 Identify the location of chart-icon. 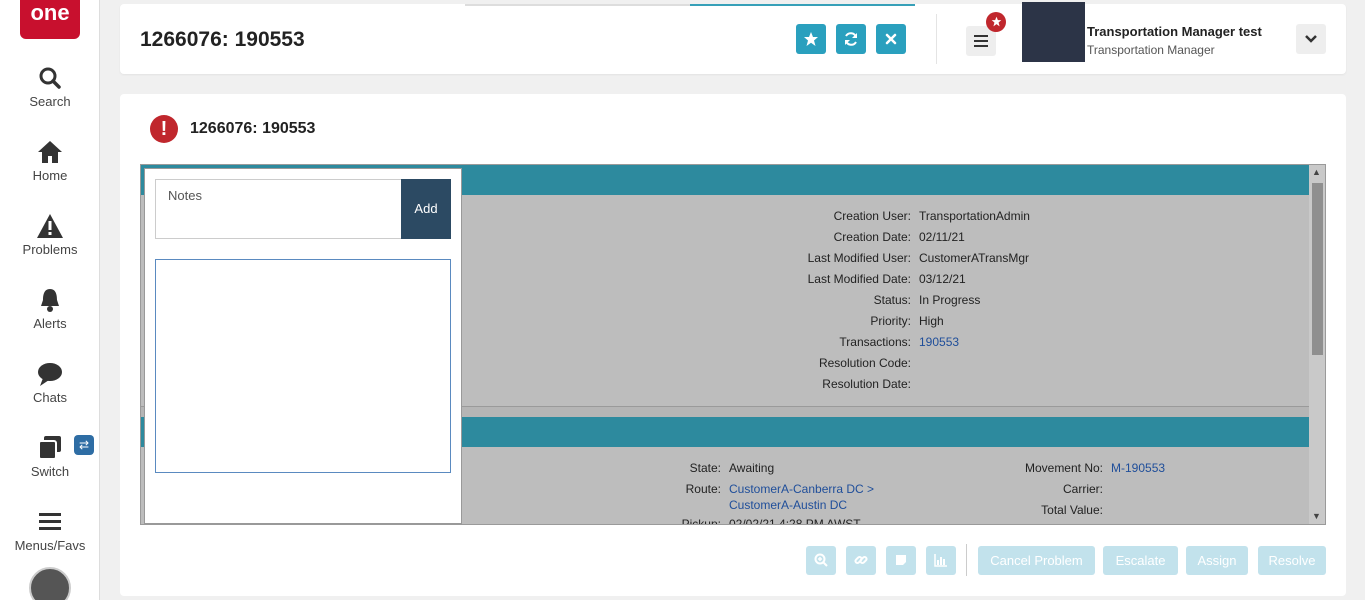
(940, 560).